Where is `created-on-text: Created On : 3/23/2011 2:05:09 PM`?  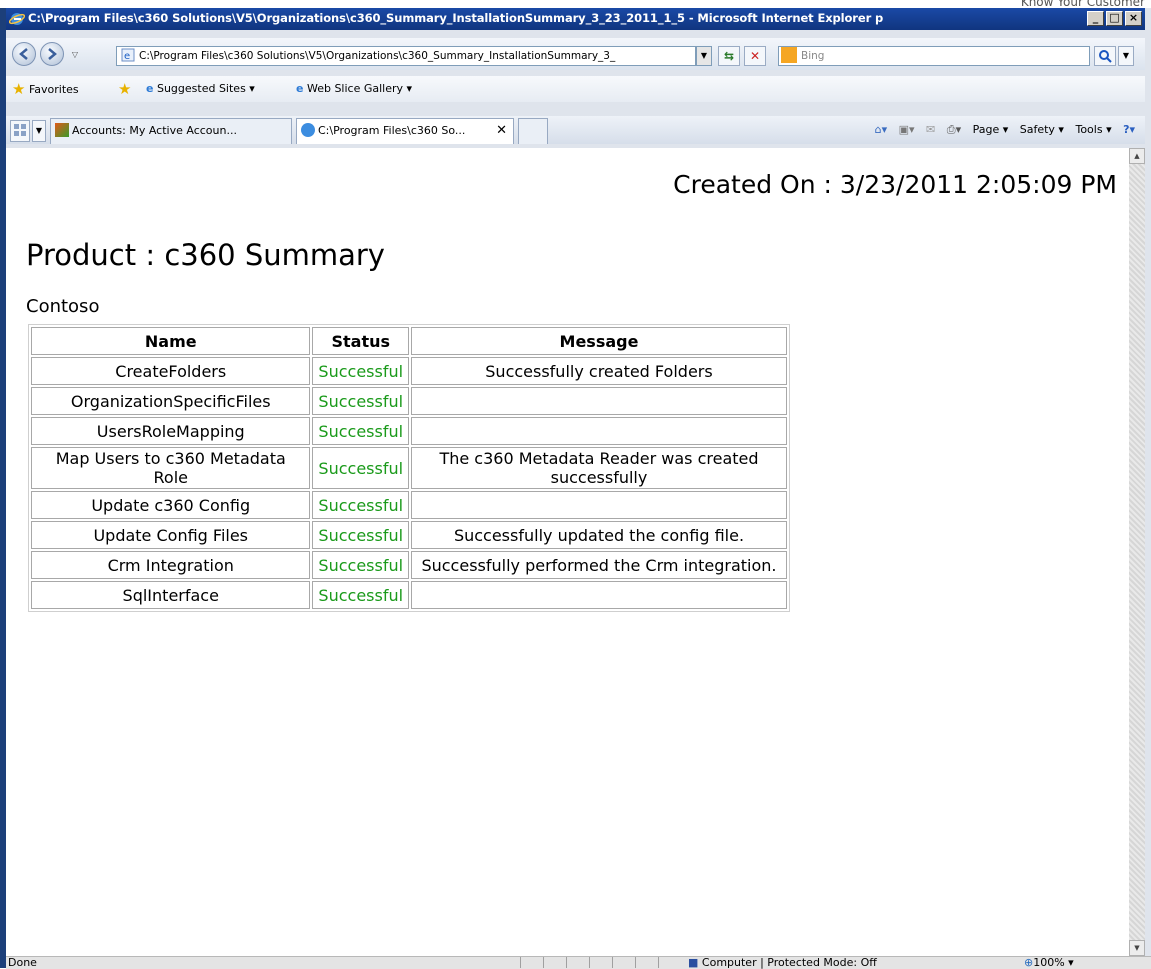 created-on-text: Created On : 3/23/2011 2:05:09 PM is located at coordinates (895, 184).